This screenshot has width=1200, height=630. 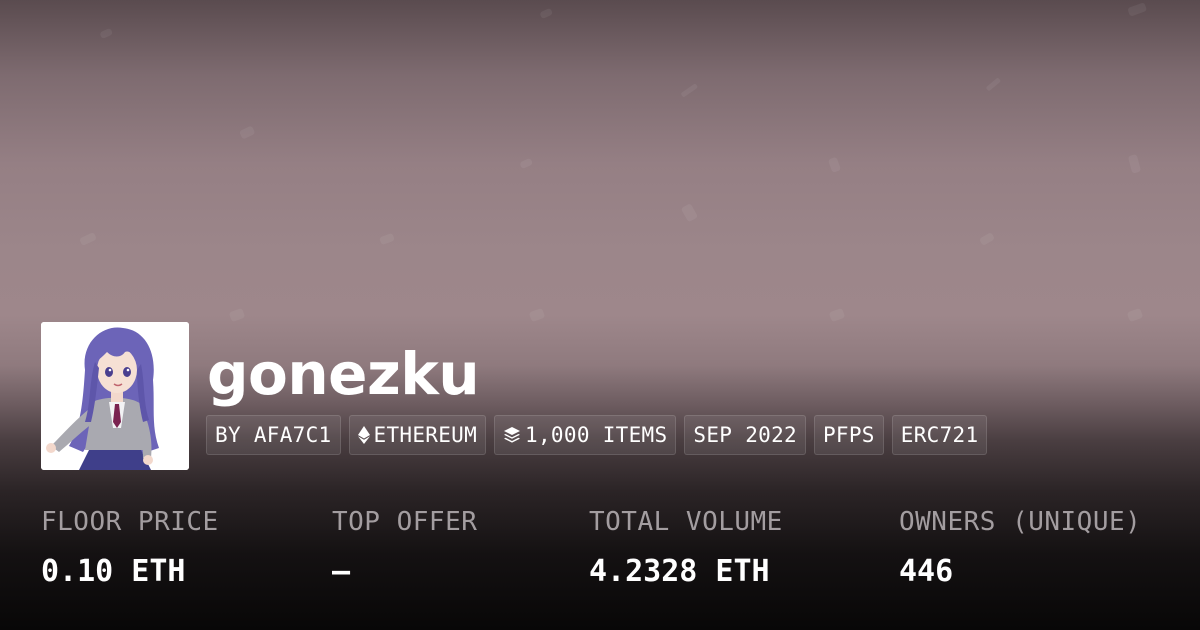 I want to click on token-standard-tag: ERC721, so click(x=939, y=435).